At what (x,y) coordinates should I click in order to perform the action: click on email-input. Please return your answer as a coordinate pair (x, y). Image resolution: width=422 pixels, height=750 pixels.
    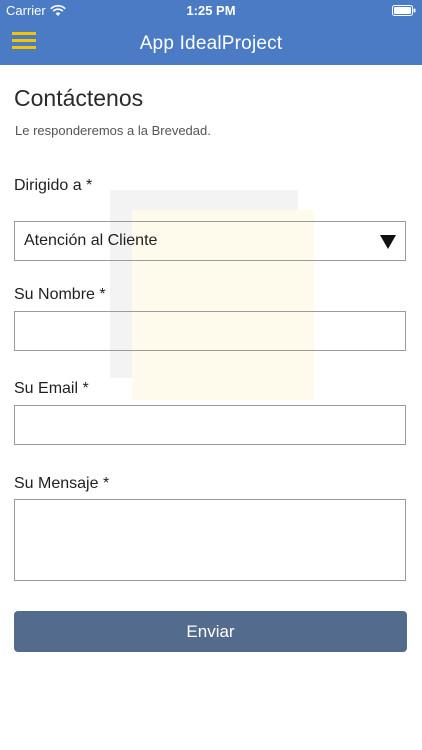
    Looking at the image, I should click on (210, 425).